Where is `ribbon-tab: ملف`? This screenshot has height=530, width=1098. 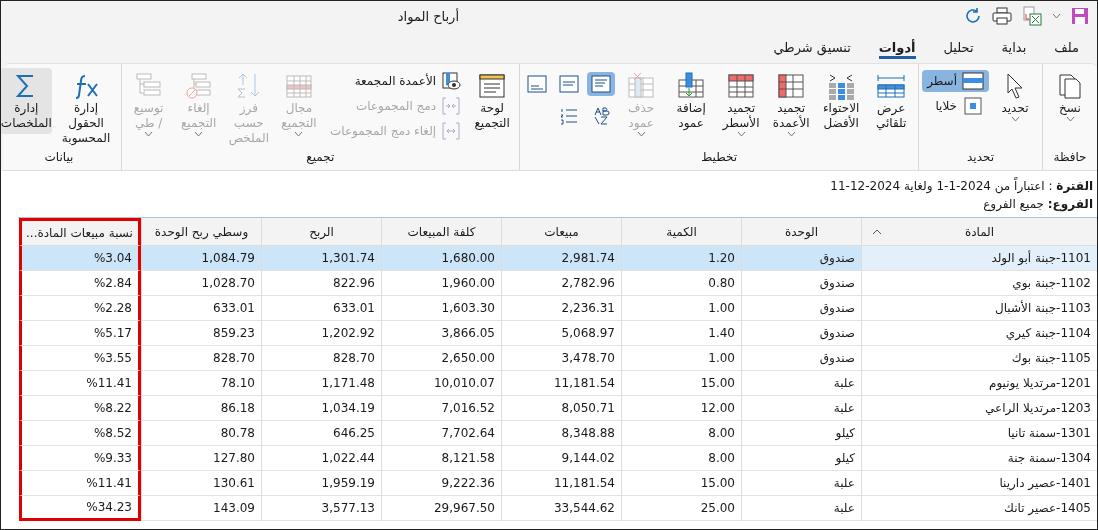
ribbon-tab: ملف is located at coordinates (1066, 47).